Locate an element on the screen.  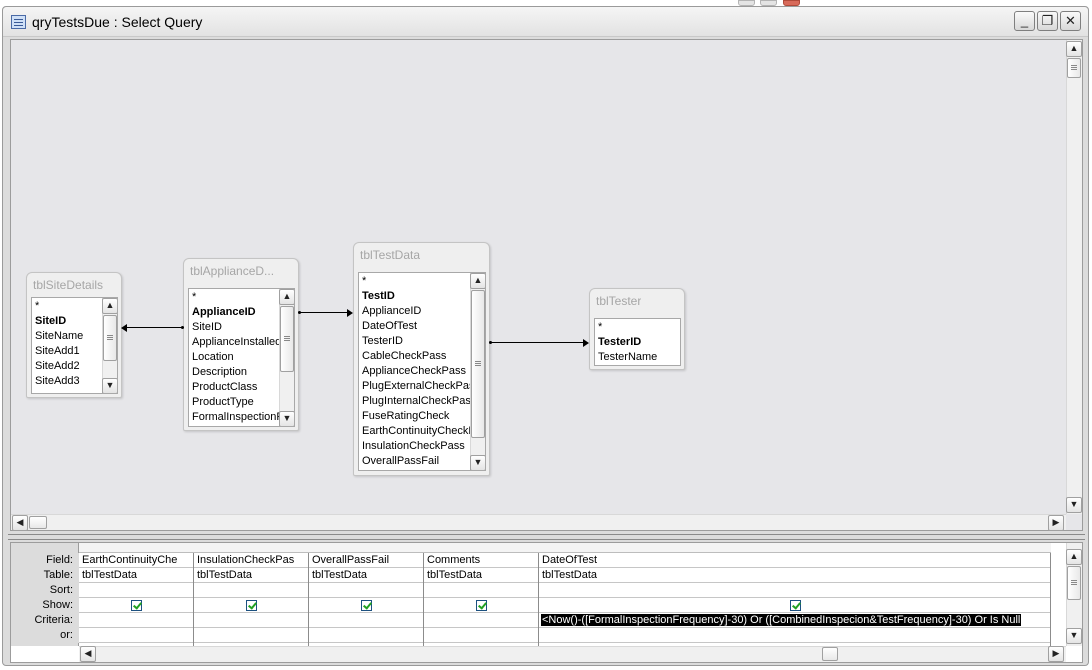
field-item-plugexternalcheckpass: PlugExternalCheckPass is located at coordinates (421, 386).